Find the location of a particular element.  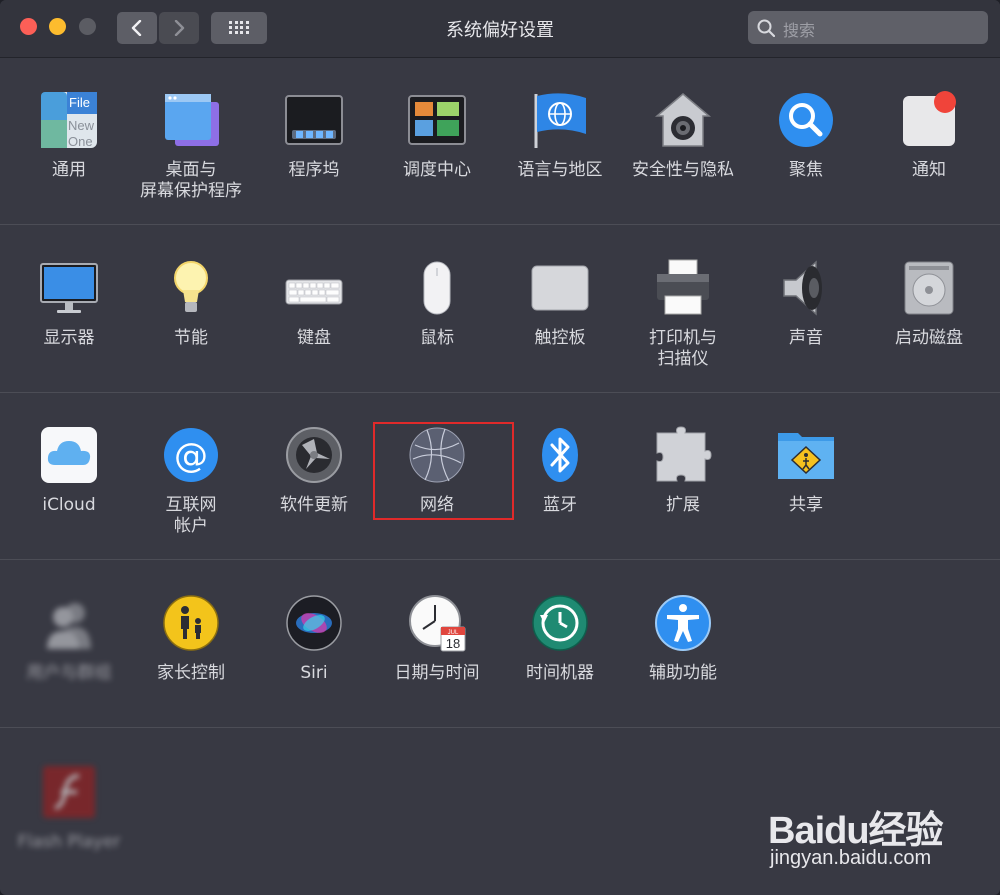

sharing-icon is located at coordinates (806, 455).